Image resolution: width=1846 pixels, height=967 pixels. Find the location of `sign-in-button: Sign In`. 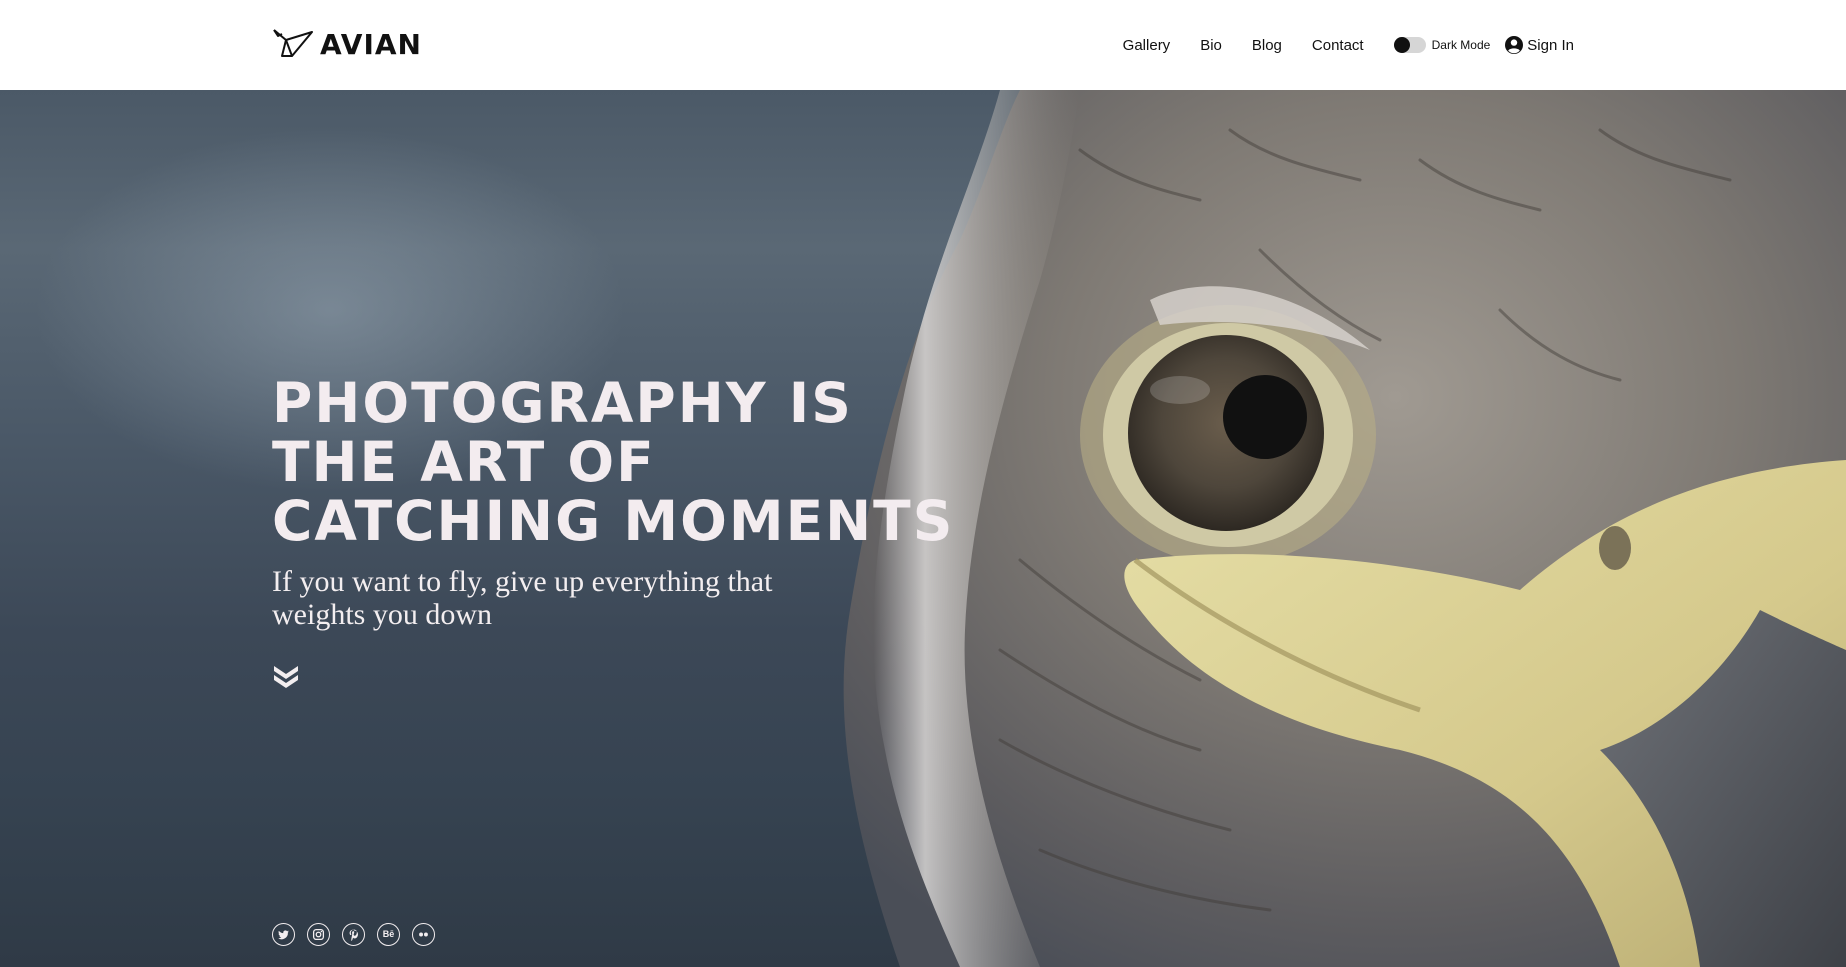

sign-in-button: Sign In is located at coordinates (1539, 45).